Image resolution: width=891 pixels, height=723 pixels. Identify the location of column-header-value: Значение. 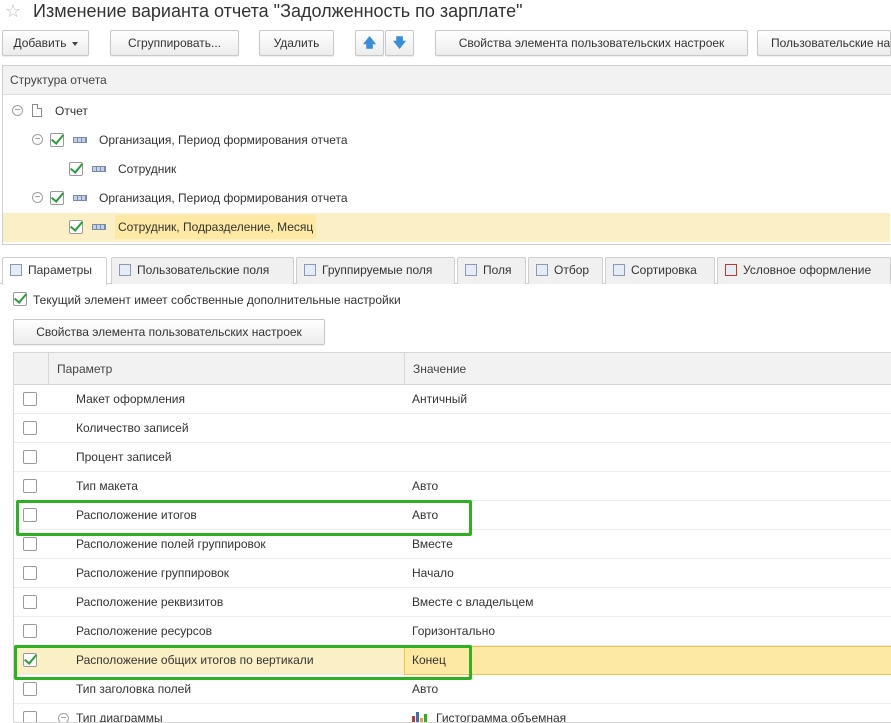
(647, 369).